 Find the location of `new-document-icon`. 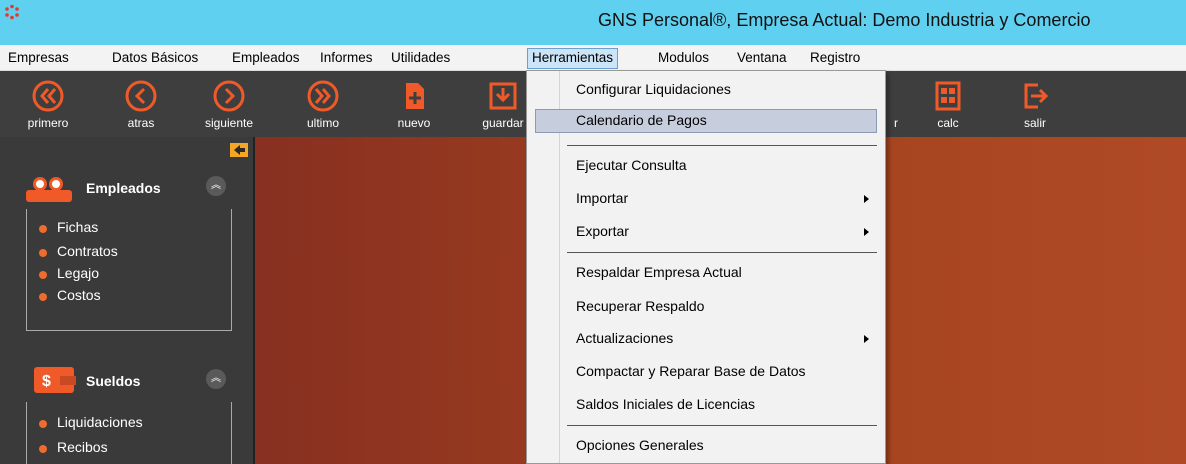

new-document-icon is located at coordinates (415, 96).